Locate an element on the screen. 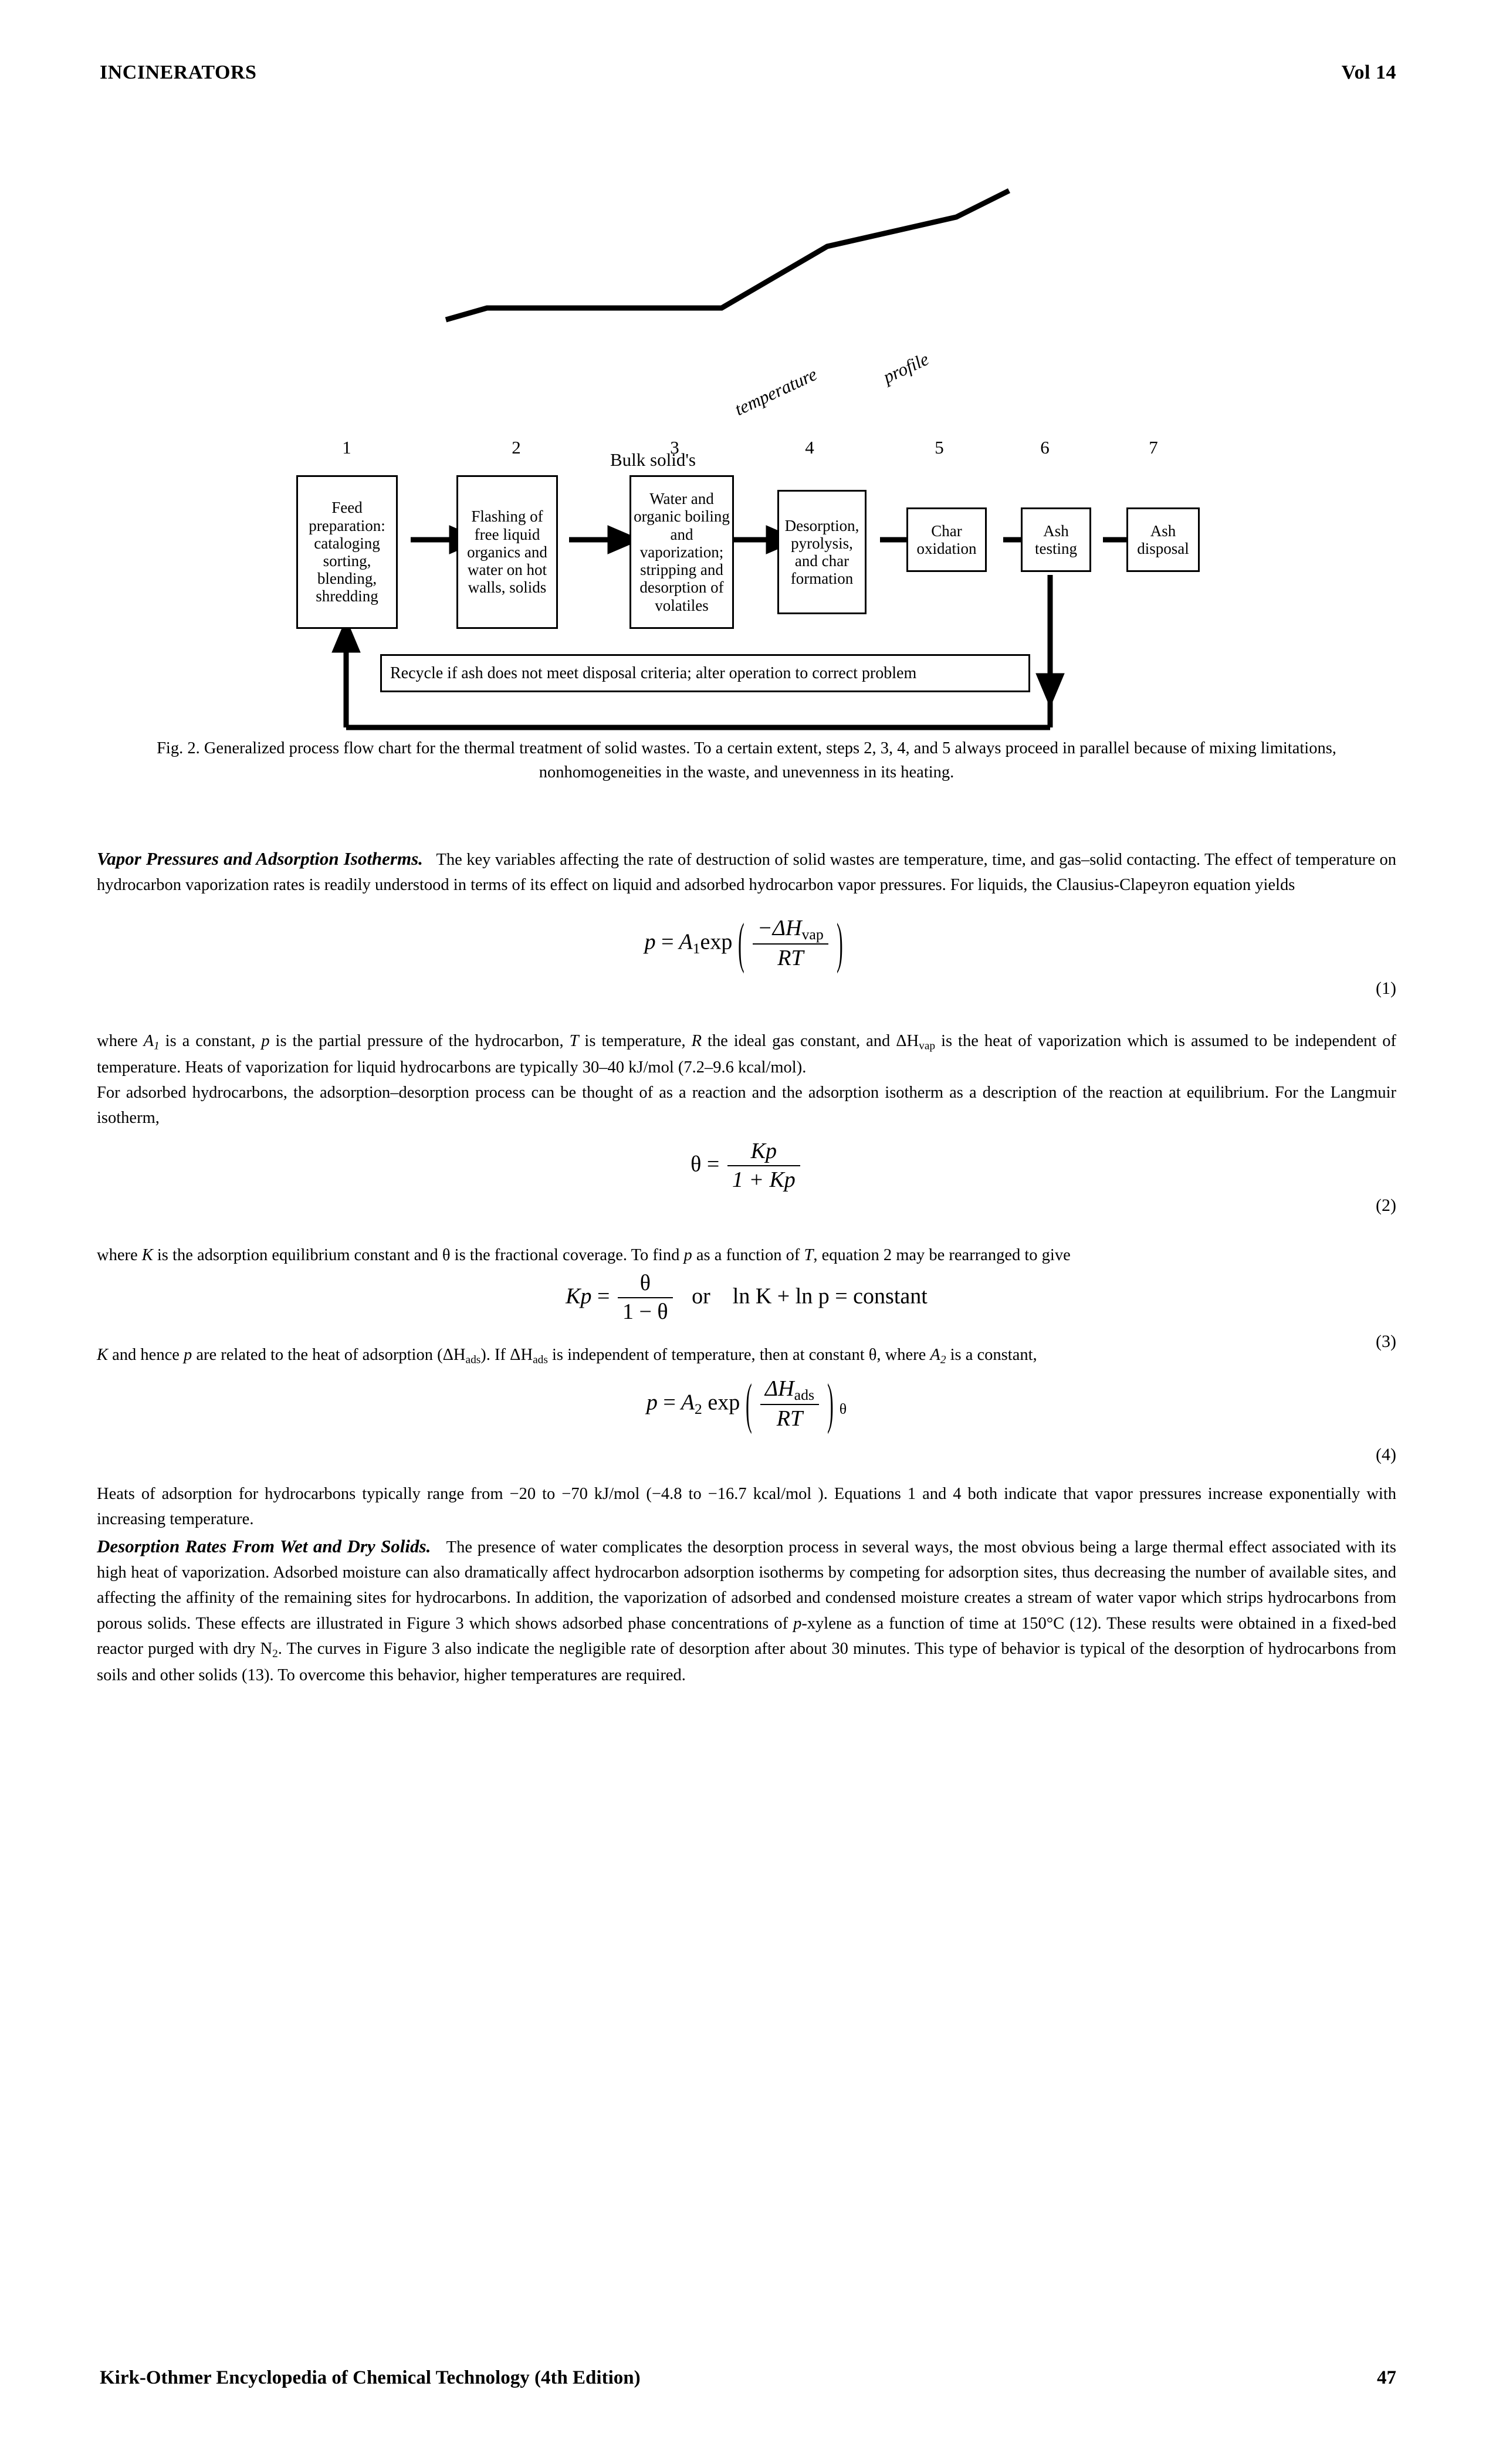 This screenshot has width=1496, height=2464. step-number-7: 7 is located at coordinates (1153, 447).